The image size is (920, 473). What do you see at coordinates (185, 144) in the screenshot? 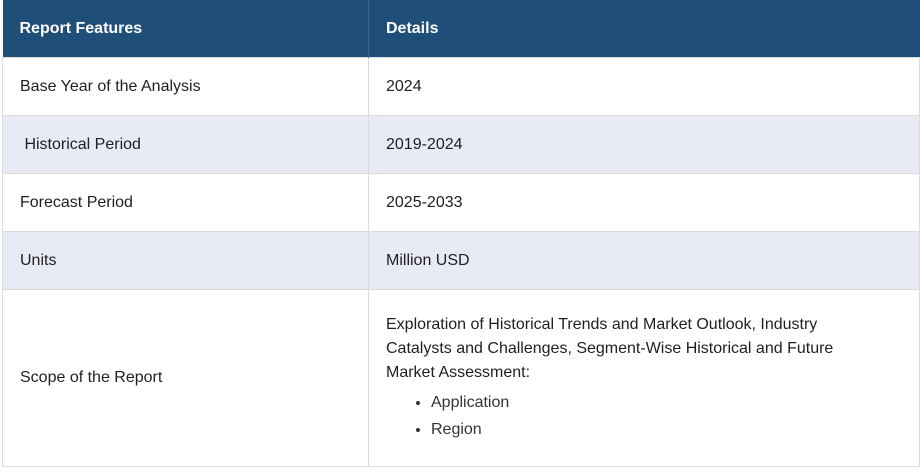
I see `feature-cell: Historical Period` at bounding box center [185, 144].